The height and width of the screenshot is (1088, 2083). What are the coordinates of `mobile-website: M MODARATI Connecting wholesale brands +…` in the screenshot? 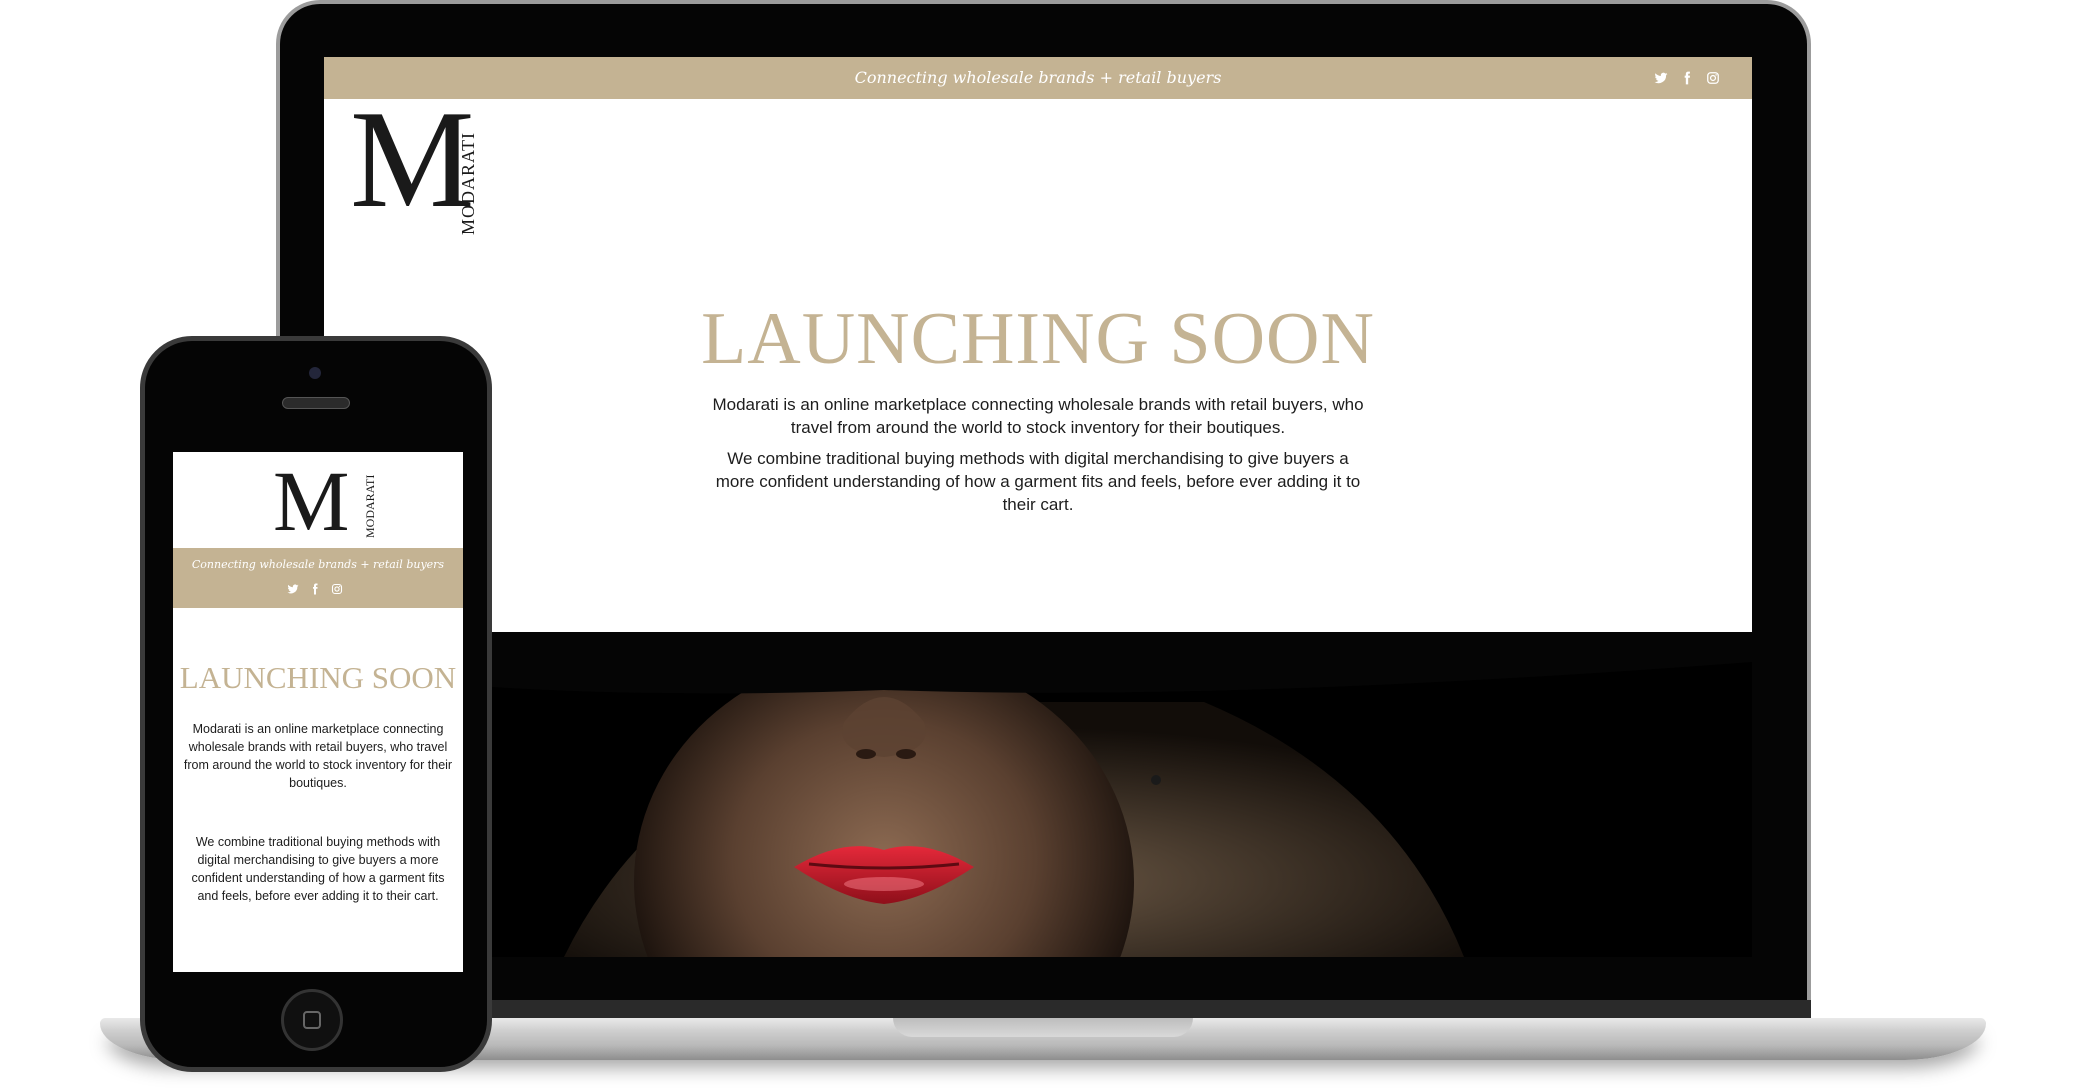 It's located at (318, 712).